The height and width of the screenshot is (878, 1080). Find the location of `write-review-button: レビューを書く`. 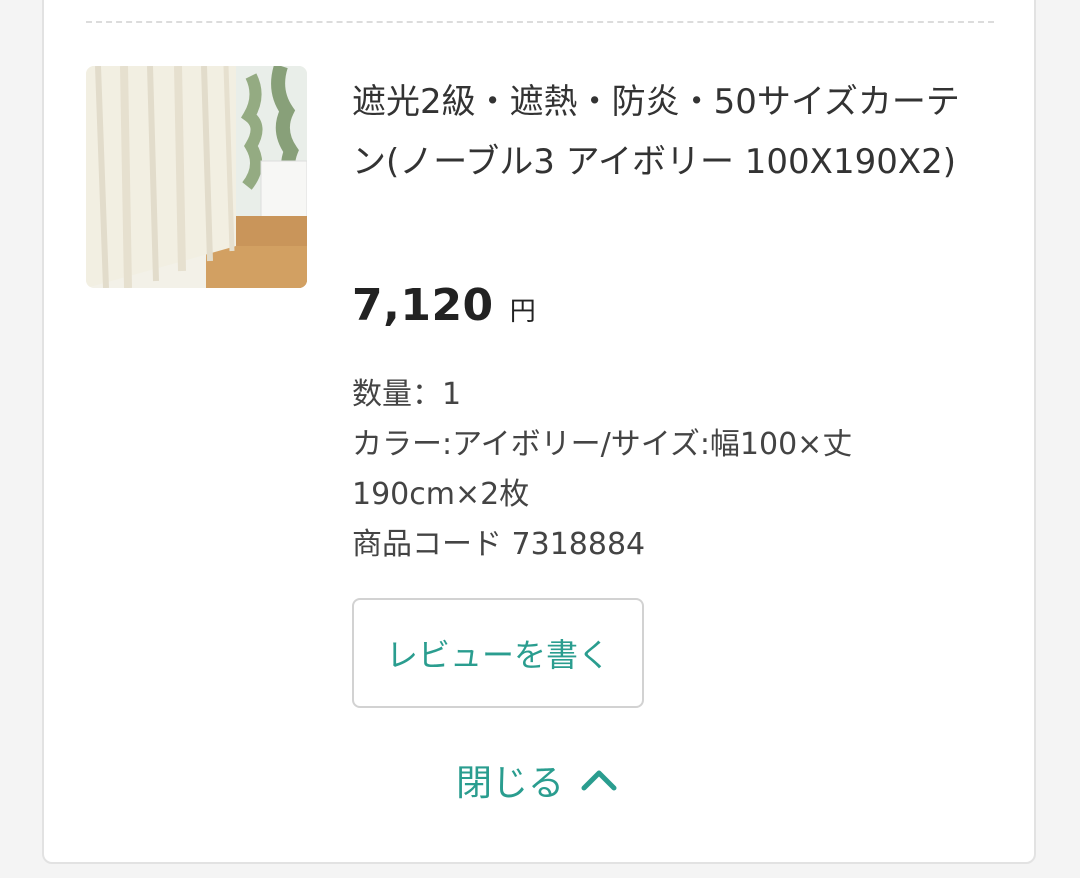

write-review-button: レビューを書く is located at coordinates (498, 653).